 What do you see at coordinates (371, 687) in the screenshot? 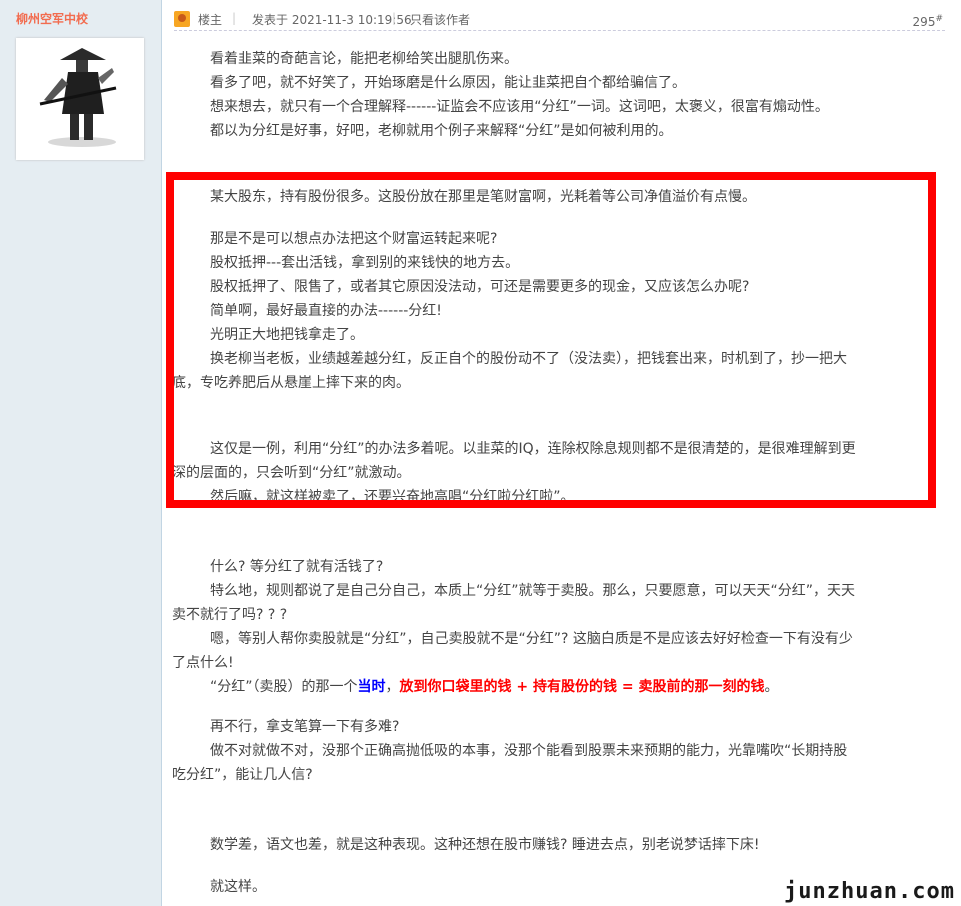
I see `text-blue-emphasis: 当时` at bounding box center [371, 687].